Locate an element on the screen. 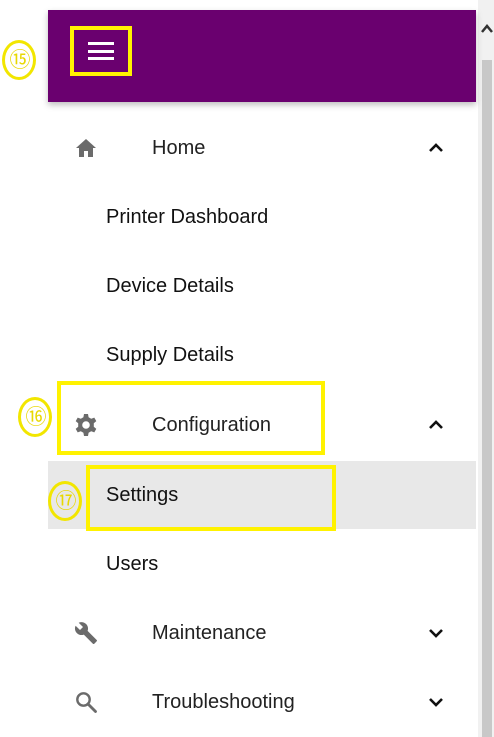 The image size is (494, 737). wrench-icon is located at coordinates (85, 633).